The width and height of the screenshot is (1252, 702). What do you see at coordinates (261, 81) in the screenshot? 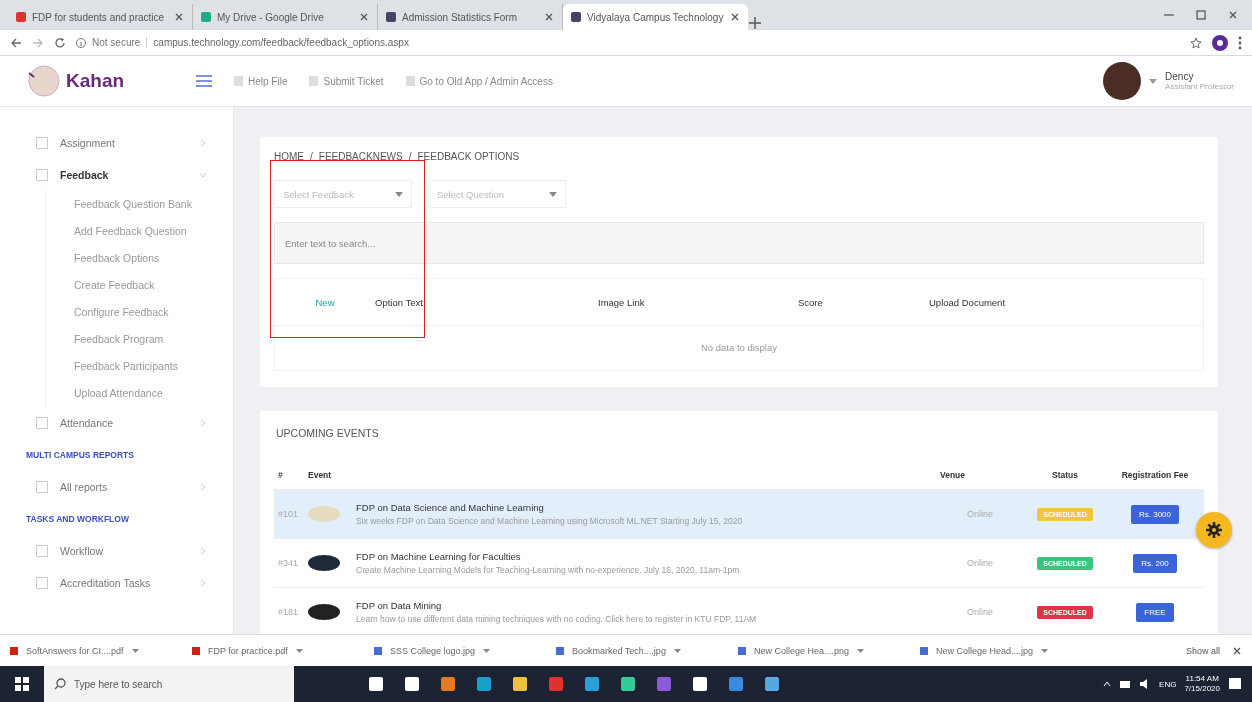
I see `header-link: Help File` at bounding box center [261, 81].